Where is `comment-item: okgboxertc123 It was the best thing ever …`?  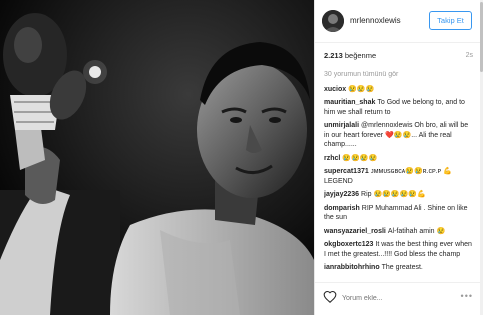 comment-item: okgboxertc123 It was the best thing ever … is located at coordinates (399, 249).